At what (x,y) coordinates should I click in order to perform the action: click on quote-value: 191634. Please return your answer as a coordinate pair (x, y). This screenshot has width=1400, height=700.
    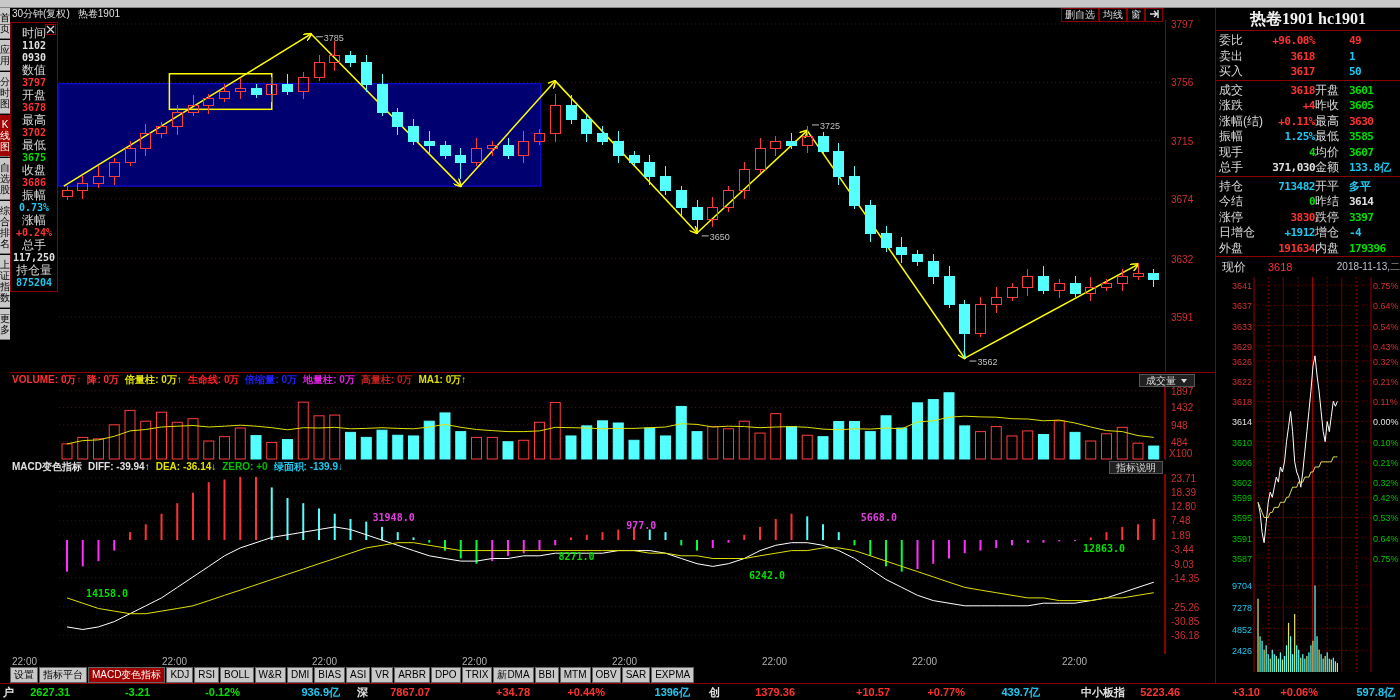
    Looking at the image, I should click on (1296, 248).